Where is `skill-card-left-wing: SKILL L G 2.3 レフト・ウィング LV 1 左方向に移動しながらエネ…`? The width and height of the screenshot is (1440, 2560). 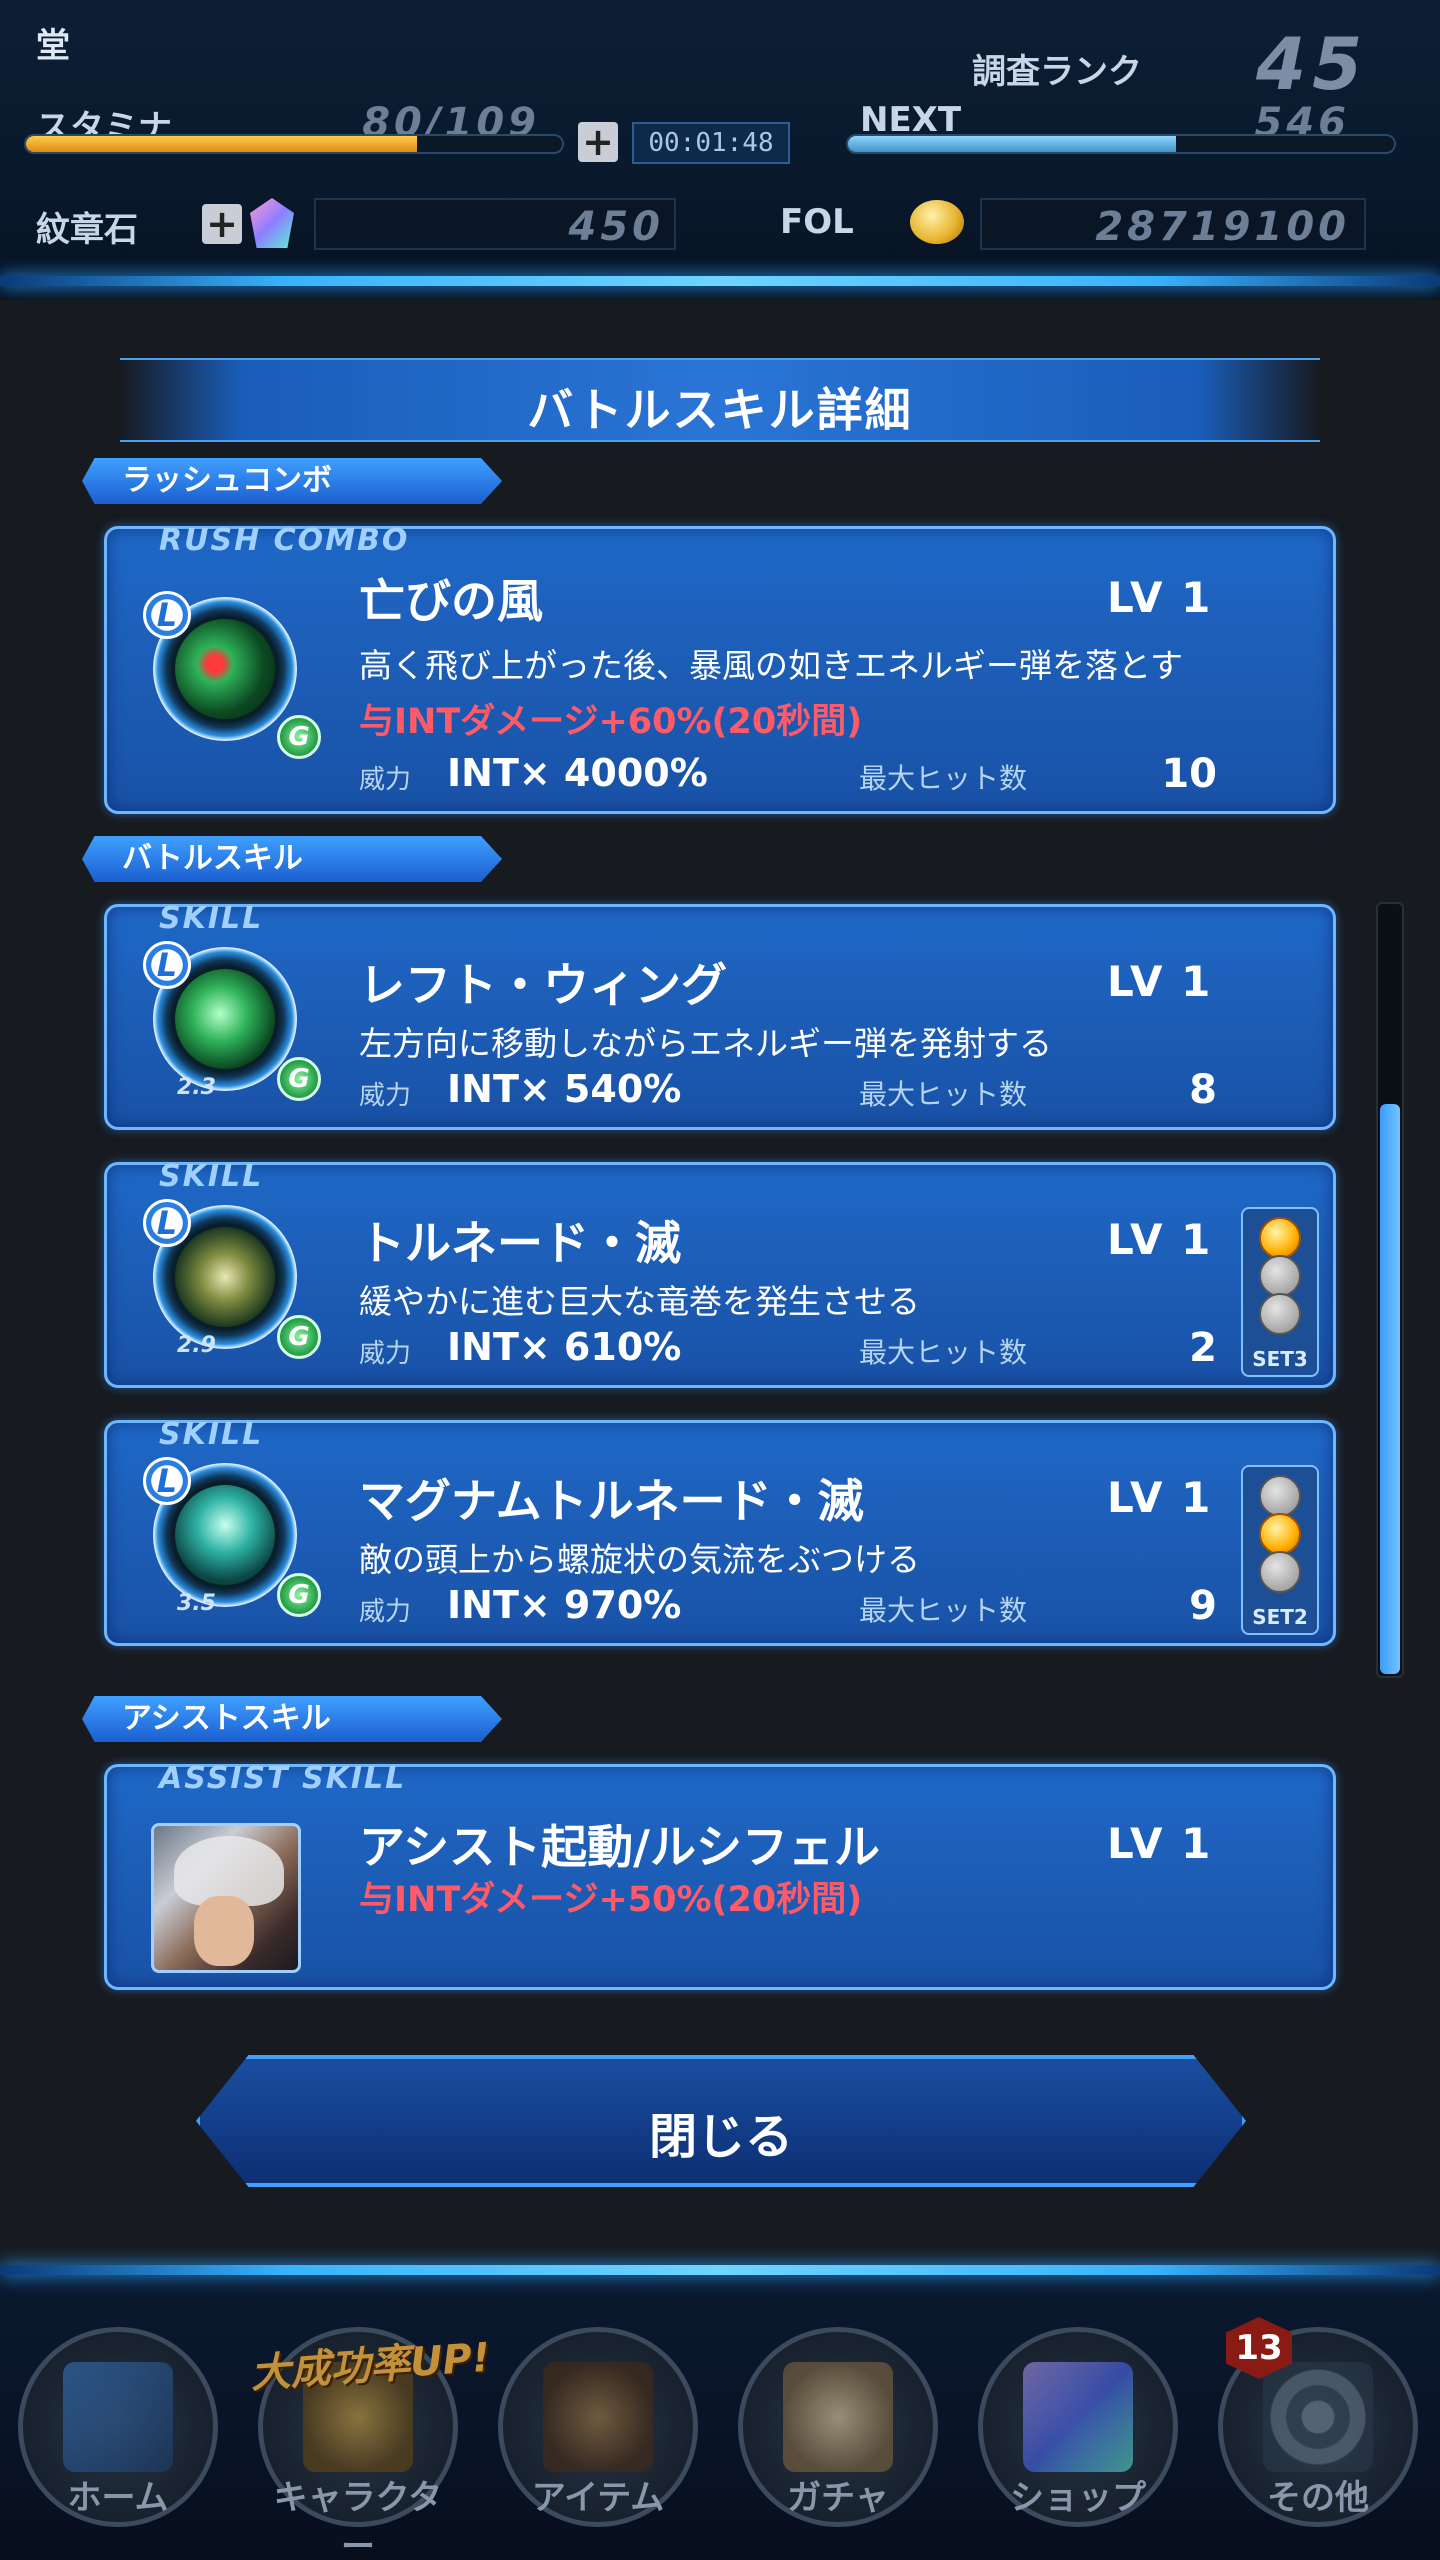 skill-card-left-wing: SKILL L G 2.3 レフト・ウィング LV 1 左方向に移動しながらエネ… is located at coordinates (720, 1015).